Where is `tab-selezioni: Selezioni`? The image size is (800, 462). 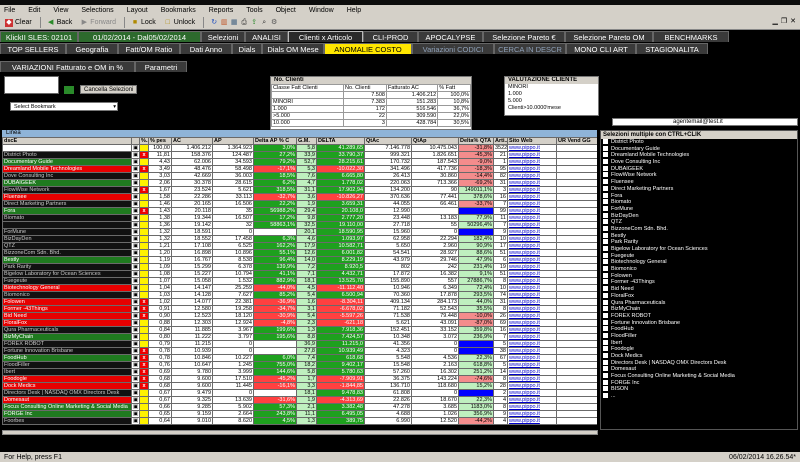 tab-selezioni: Selezioni is located at coordinates (223, 36).